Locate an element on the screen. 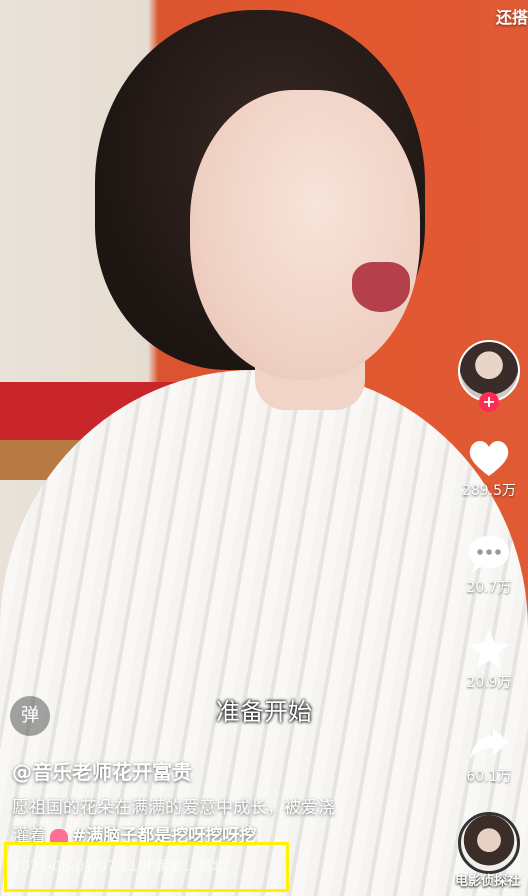 This screenshot has height=896, width=528. author-name: @音乐老师花开富贵 is located at coordinates (102, 770).